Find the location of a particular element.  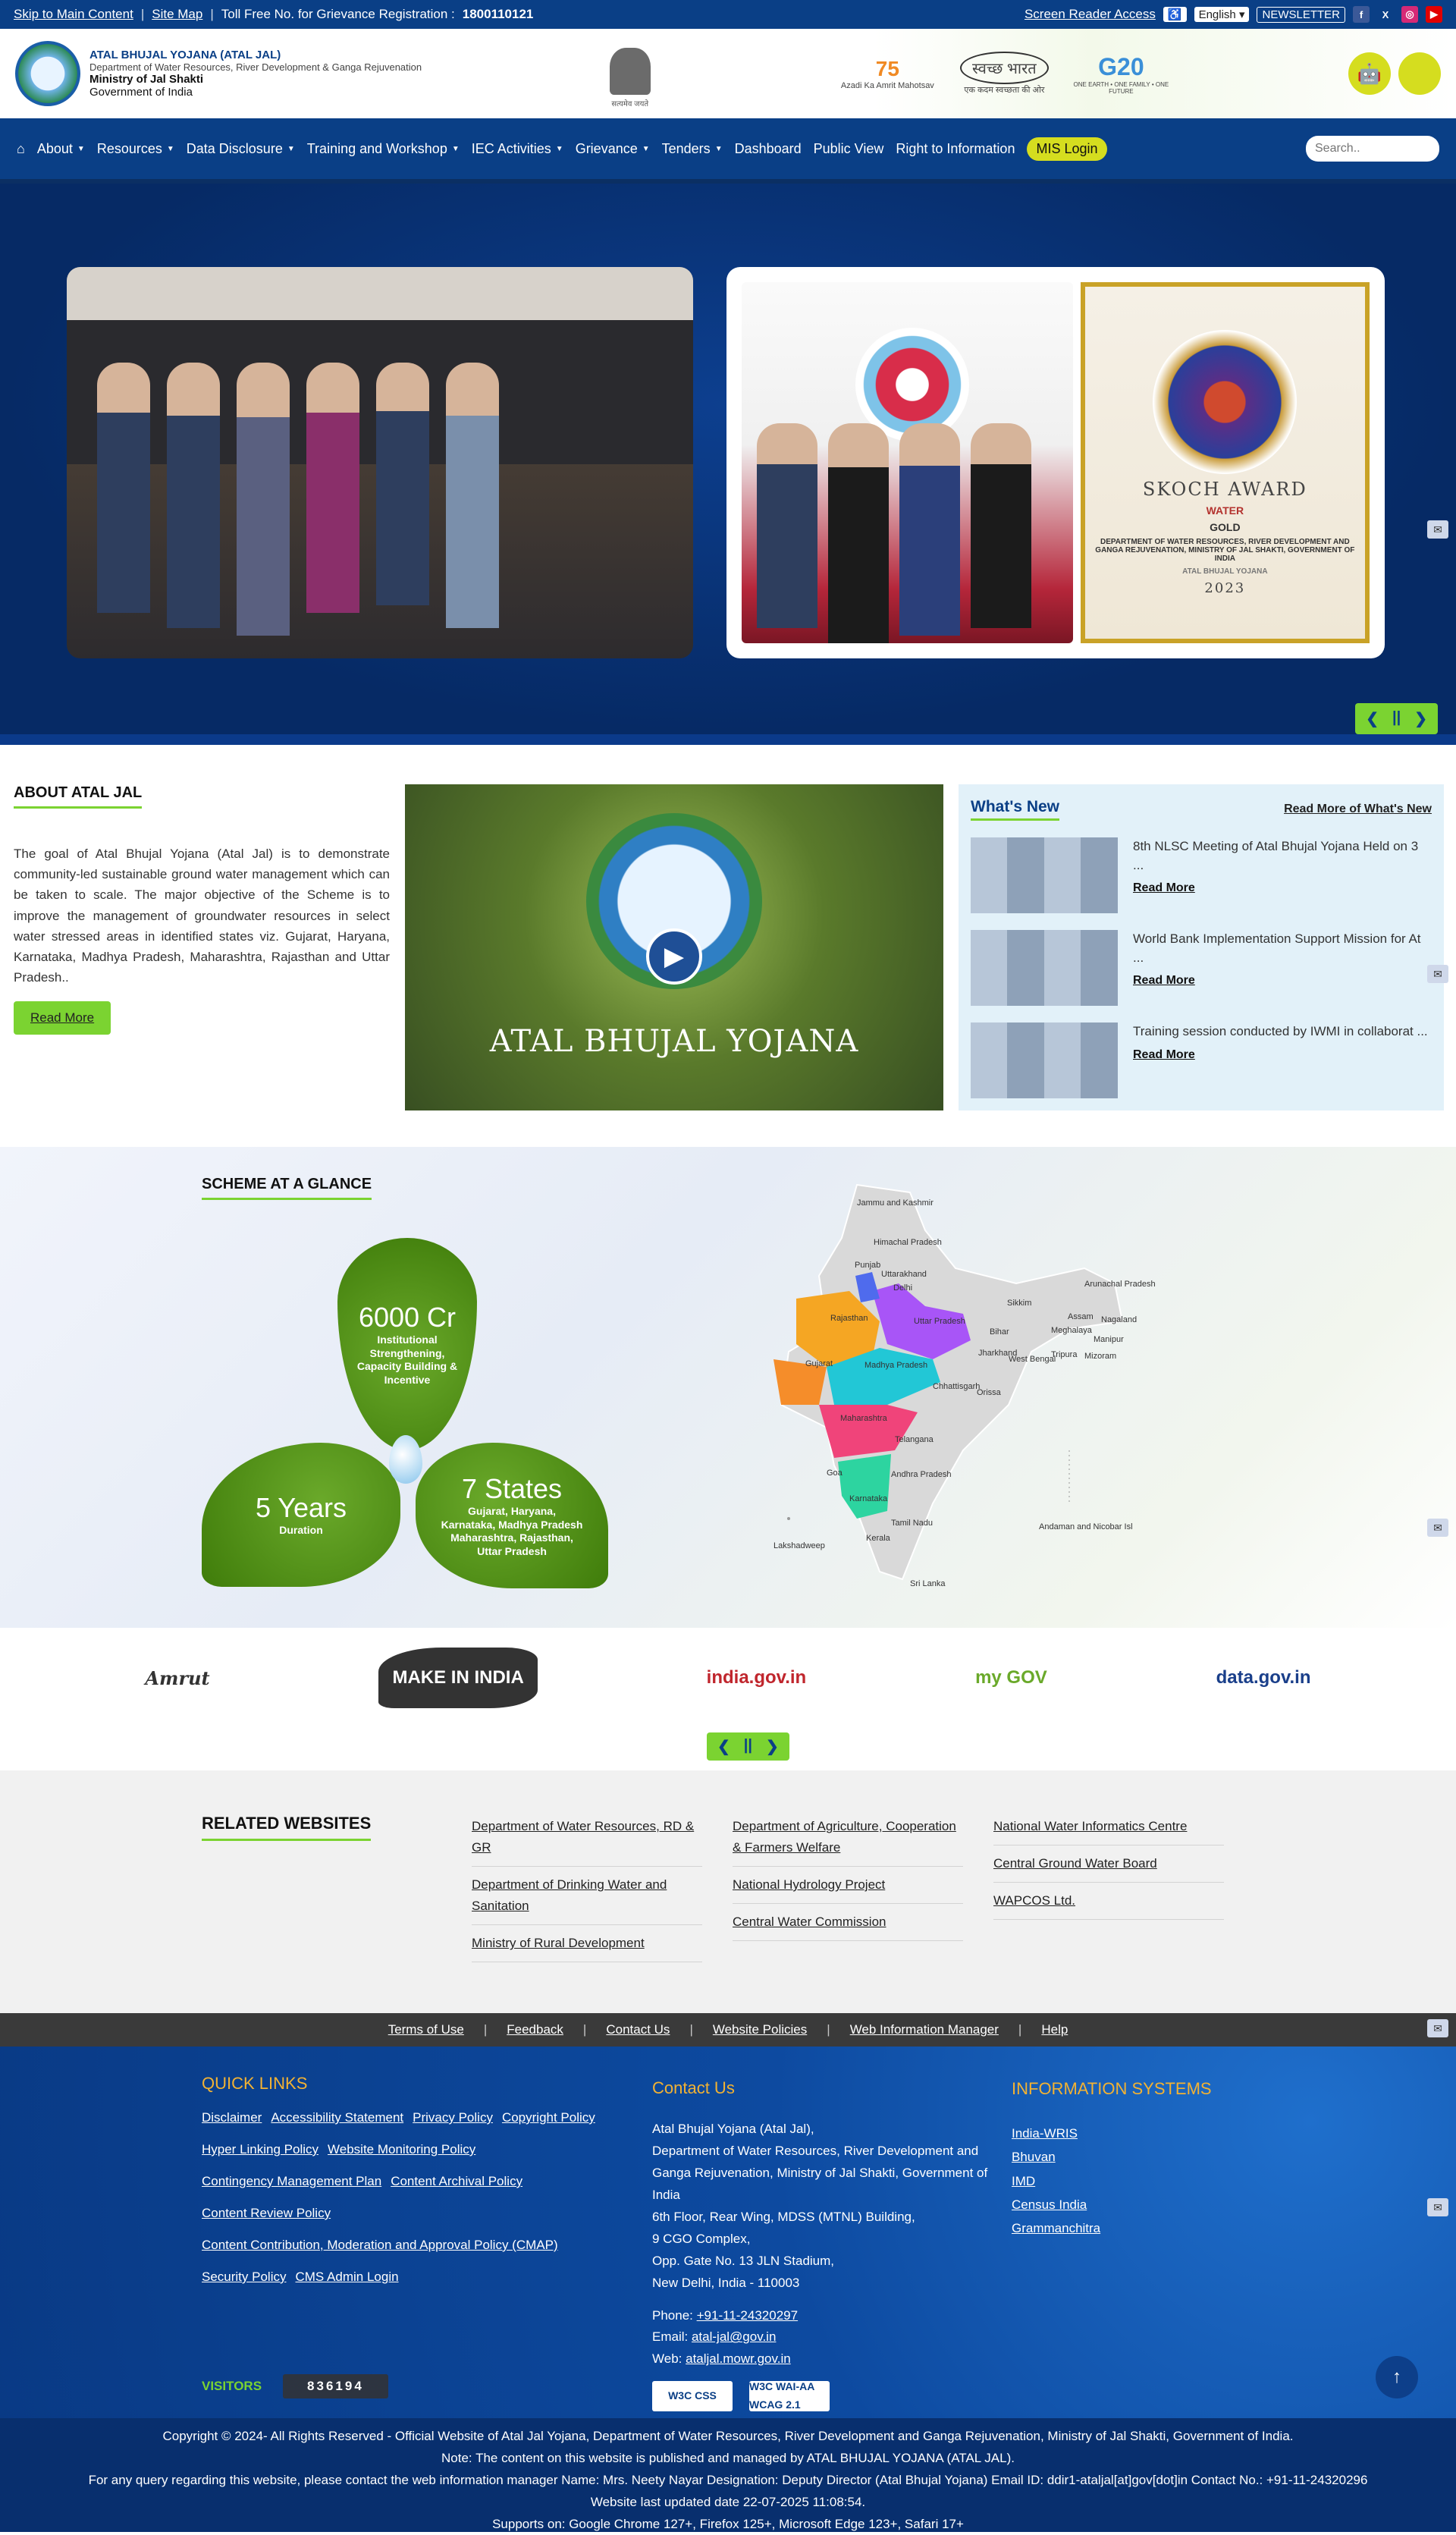

accessibility-icon: ♿ is located at coordinates (1175, 14).